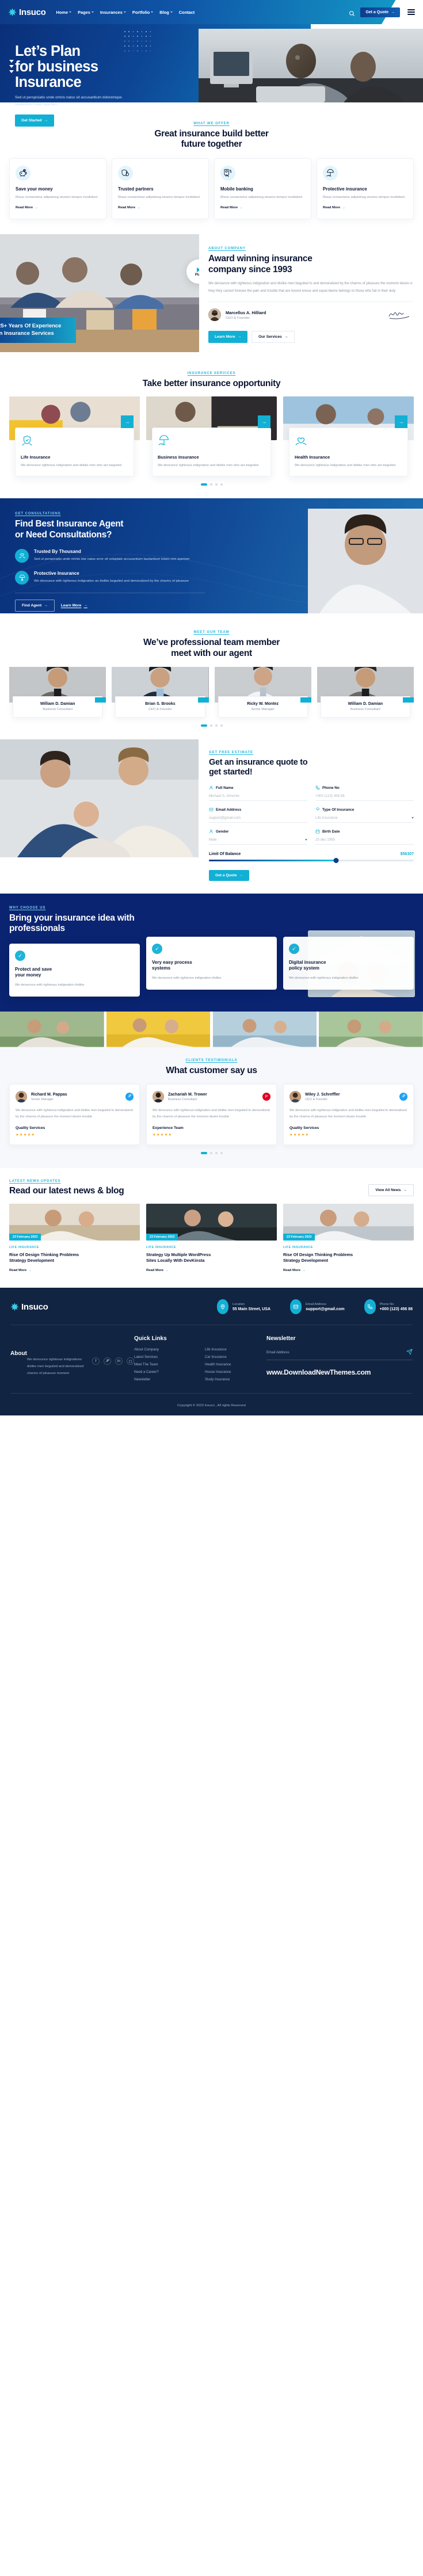 This screenshot has height=2576, width=423. I want to click on footer-link: Health Insurance, so click(235, 1365).